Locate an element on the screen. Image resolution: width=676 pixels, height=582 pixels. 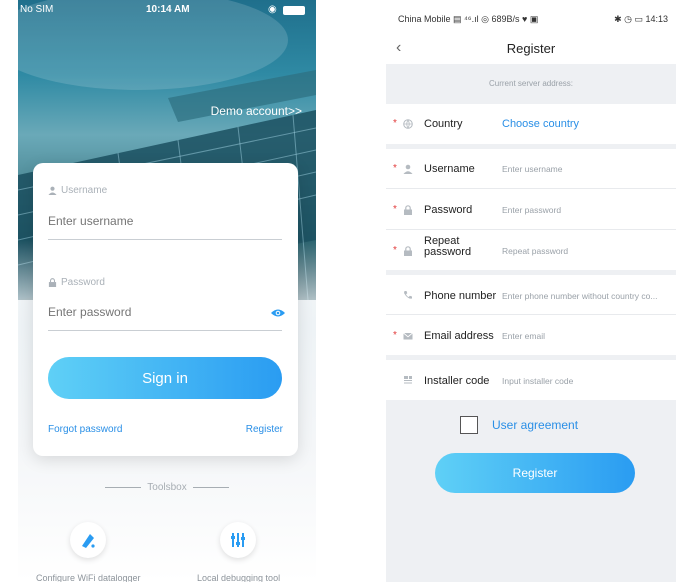
email-row: * Email address Enter email is located at coordinates (531, 335).